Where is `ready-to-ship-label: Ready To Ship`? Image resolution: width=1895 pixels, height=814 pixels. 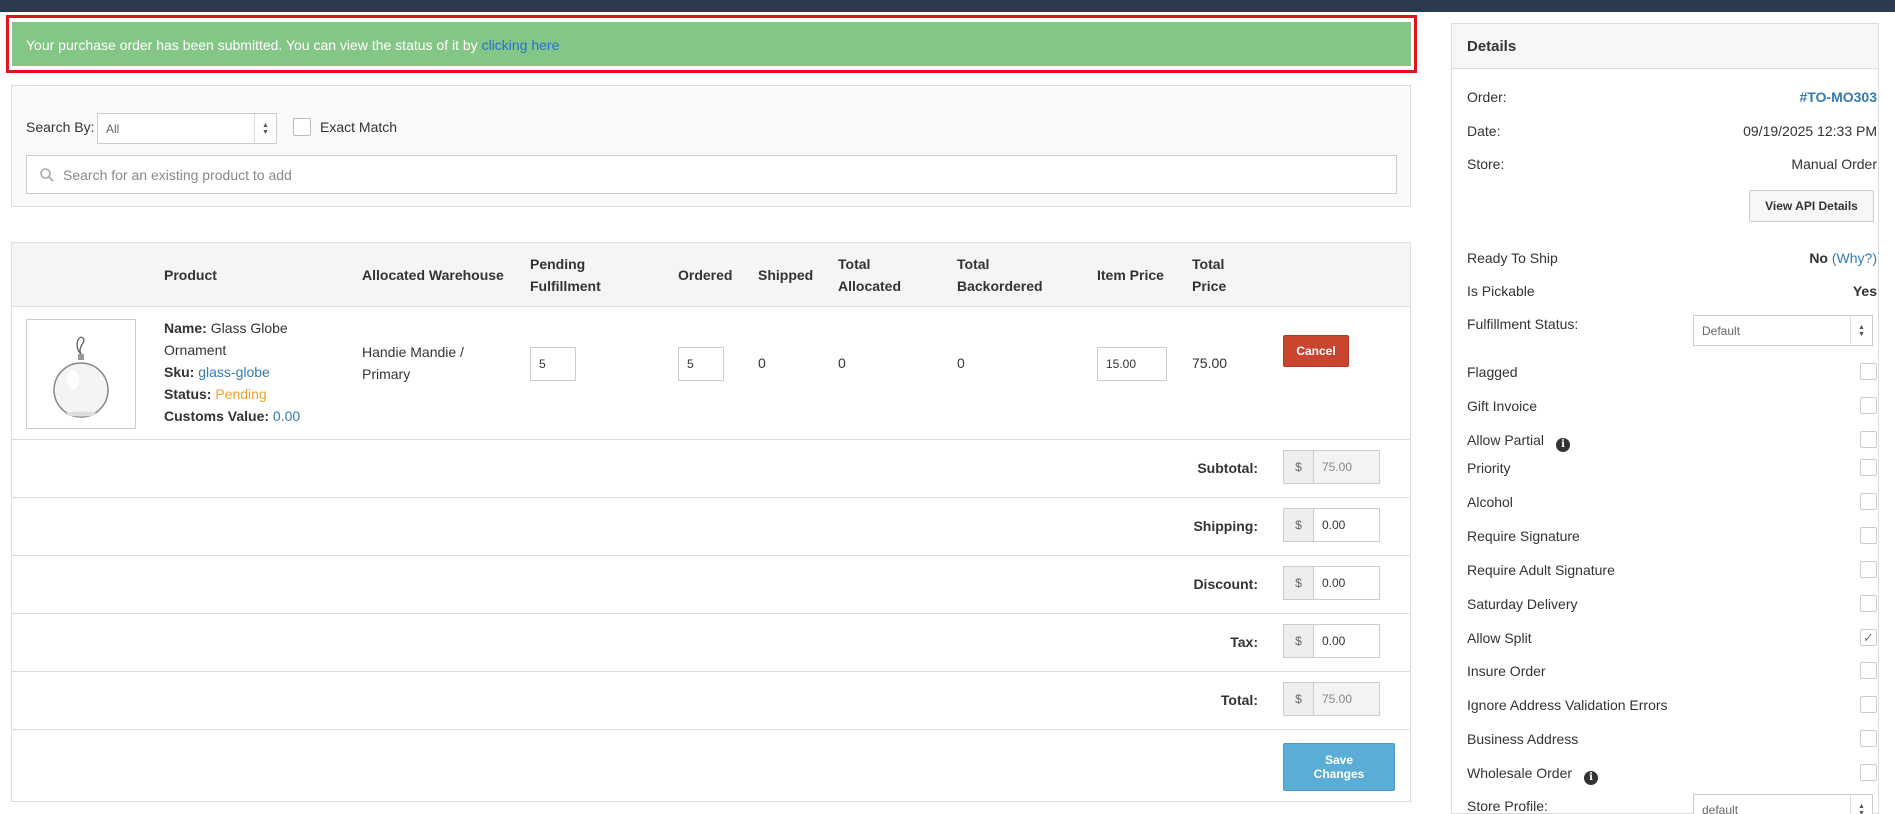 ready-to-ship-label: Ready To Ship is located at coordinates (1512, 258).